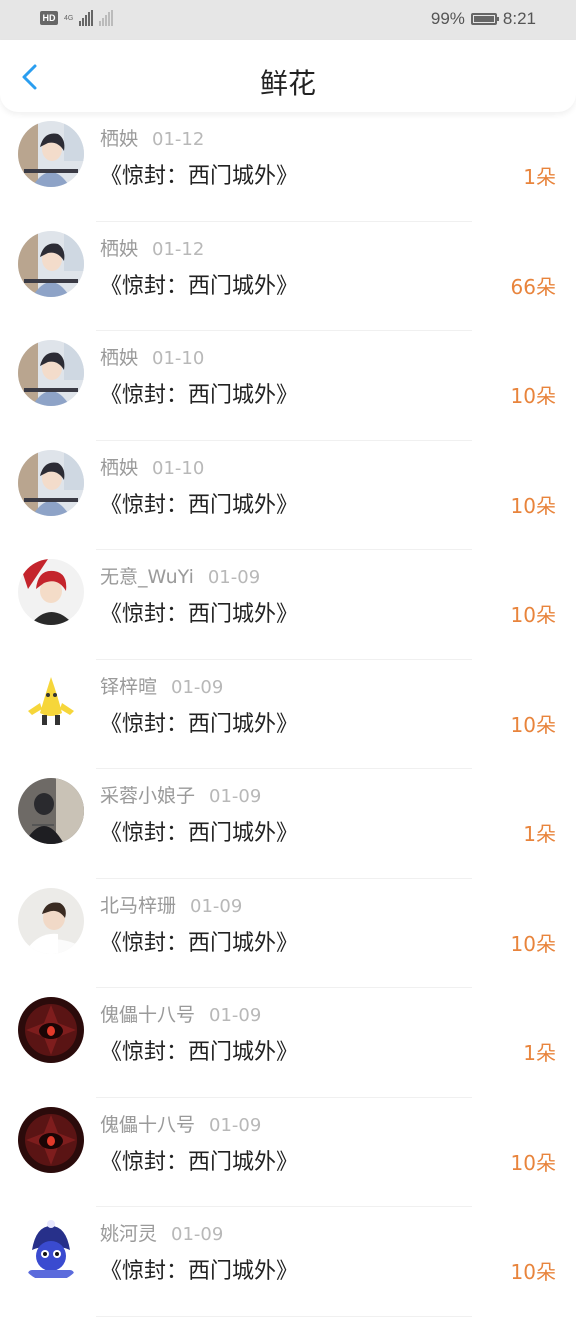 This screenshot has height=1317, width=576. What do you see at coordinates (106, 18) in the screenshot?
I see `no-signal-icon` at bounding box center [106, 18].